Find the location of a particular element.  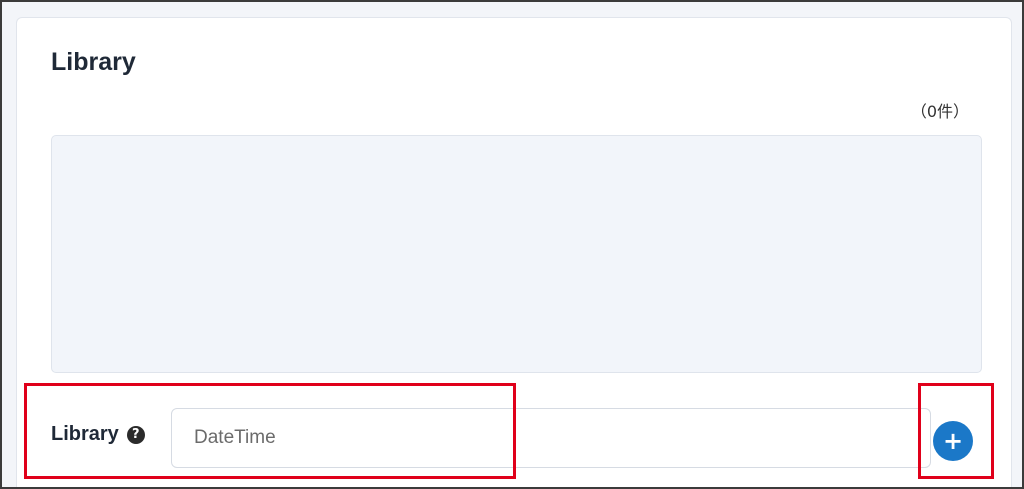

plus-icon: + is located at coordinates (953, 441).